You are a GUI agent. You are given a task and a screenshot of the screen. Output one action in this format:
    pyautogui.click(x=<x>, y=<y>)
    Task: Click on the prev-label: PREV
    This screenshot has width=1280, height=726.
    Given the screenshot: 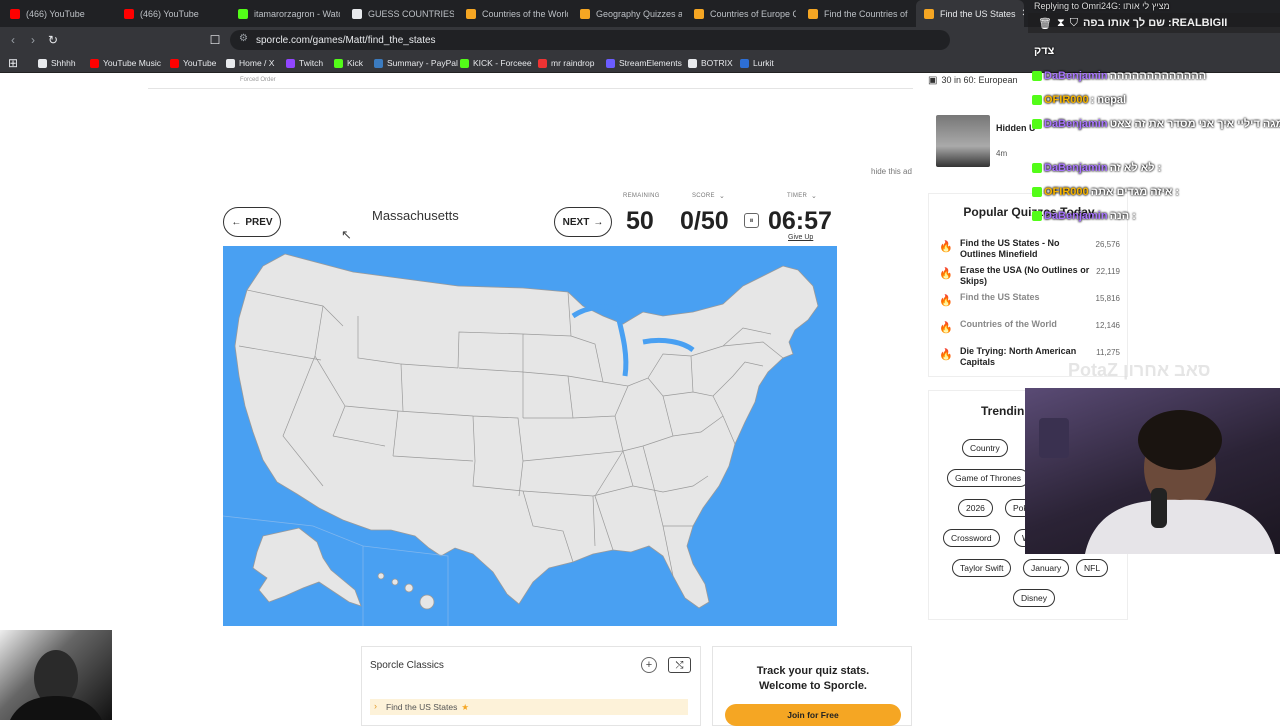 What is the action you would take?
    pyautogui.click(x=259, y=222)
    